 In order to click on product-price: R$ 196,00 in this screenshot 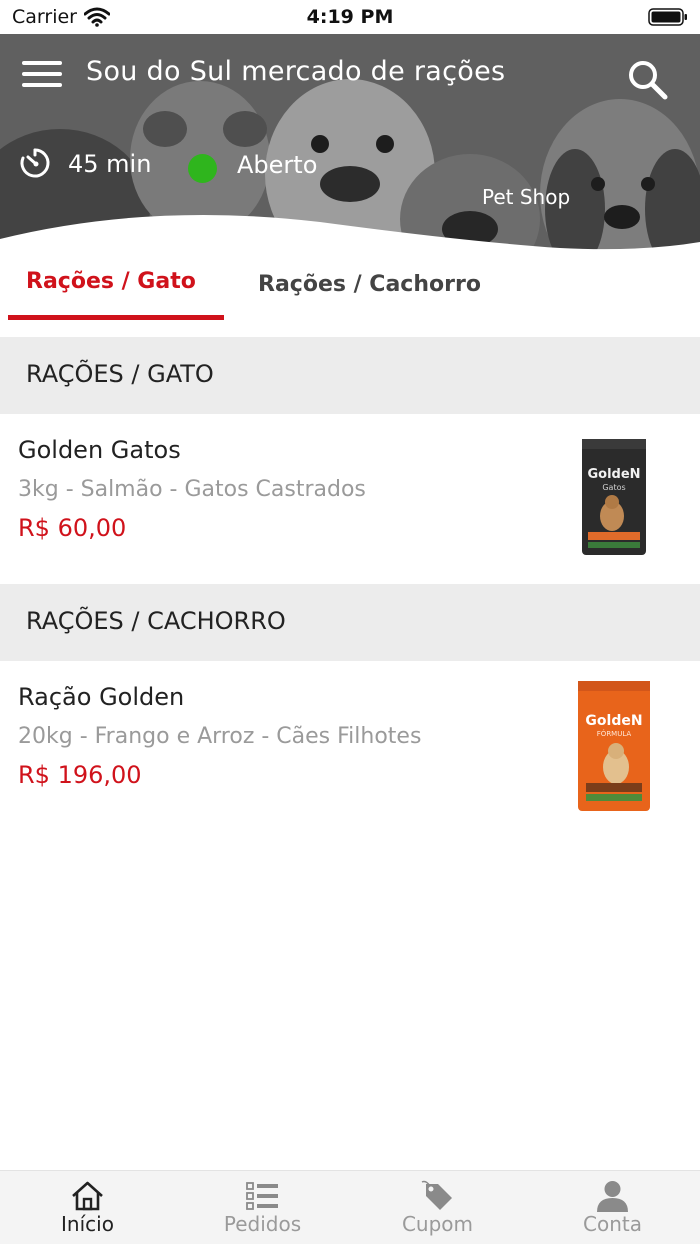, I will do `click(80, 775)`.